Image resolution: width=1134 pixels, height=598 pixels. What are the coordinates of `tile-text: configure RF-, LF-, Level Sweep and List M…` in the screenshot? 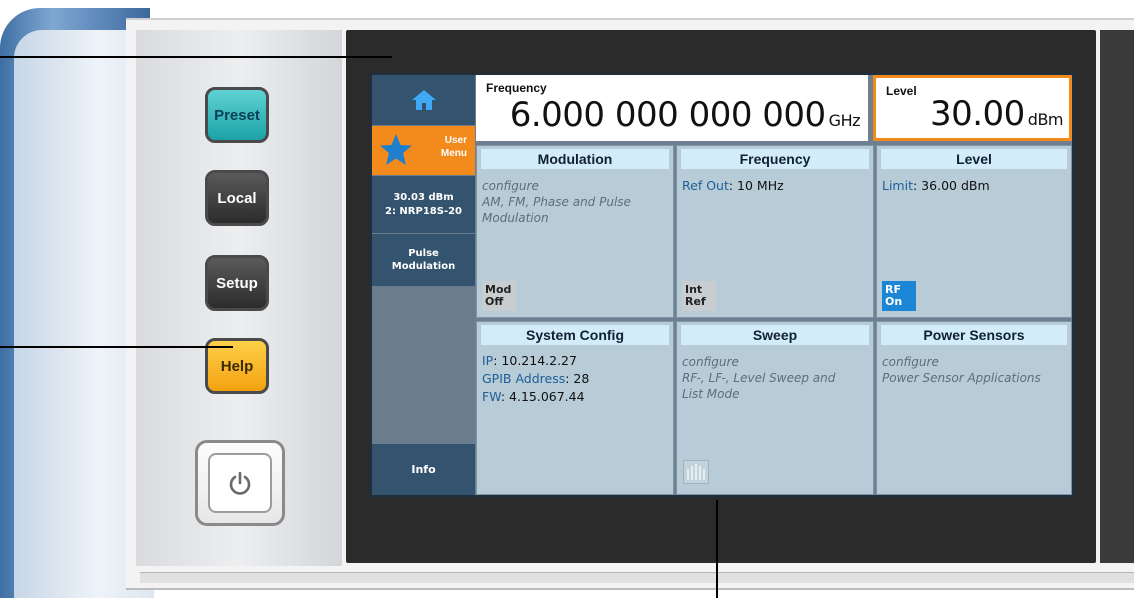 It's located at (759, 378).